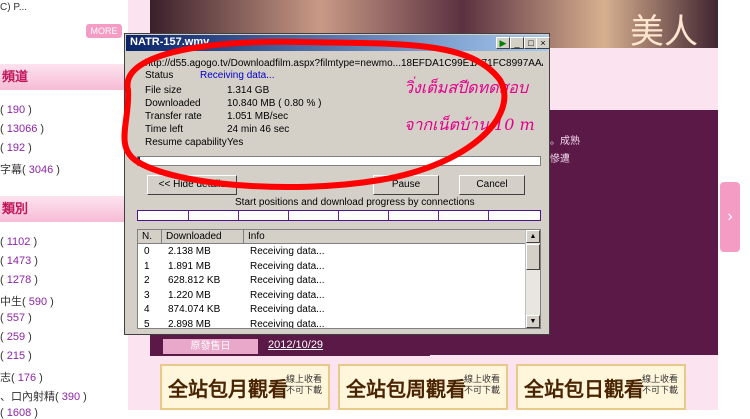  I want to click on header-info: Info, so click(385, 236).